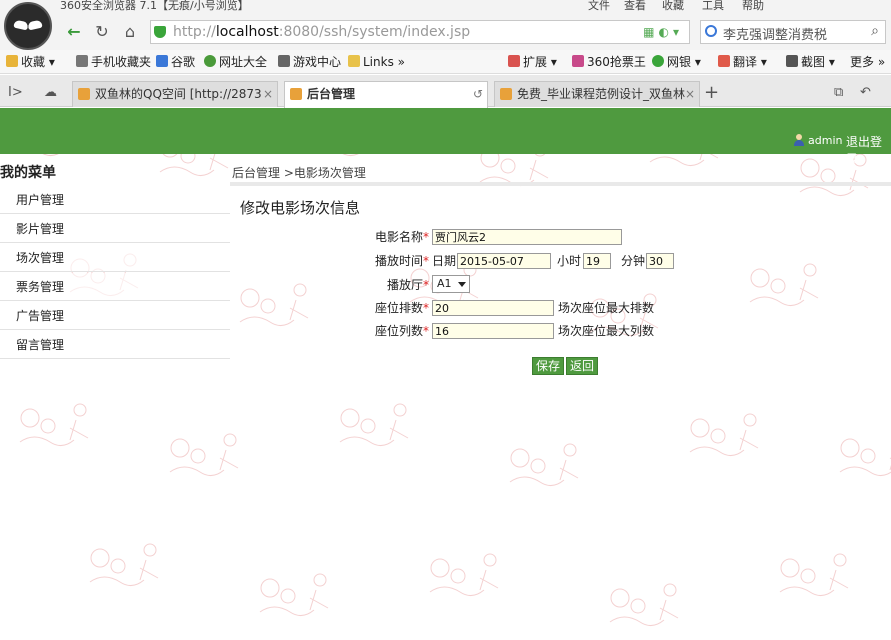 This screenshot has width=891, height=640. What do you see at coordinates (514, 61) in the screenshot?
I see `extension-icon` at bounding box center [514, 61].